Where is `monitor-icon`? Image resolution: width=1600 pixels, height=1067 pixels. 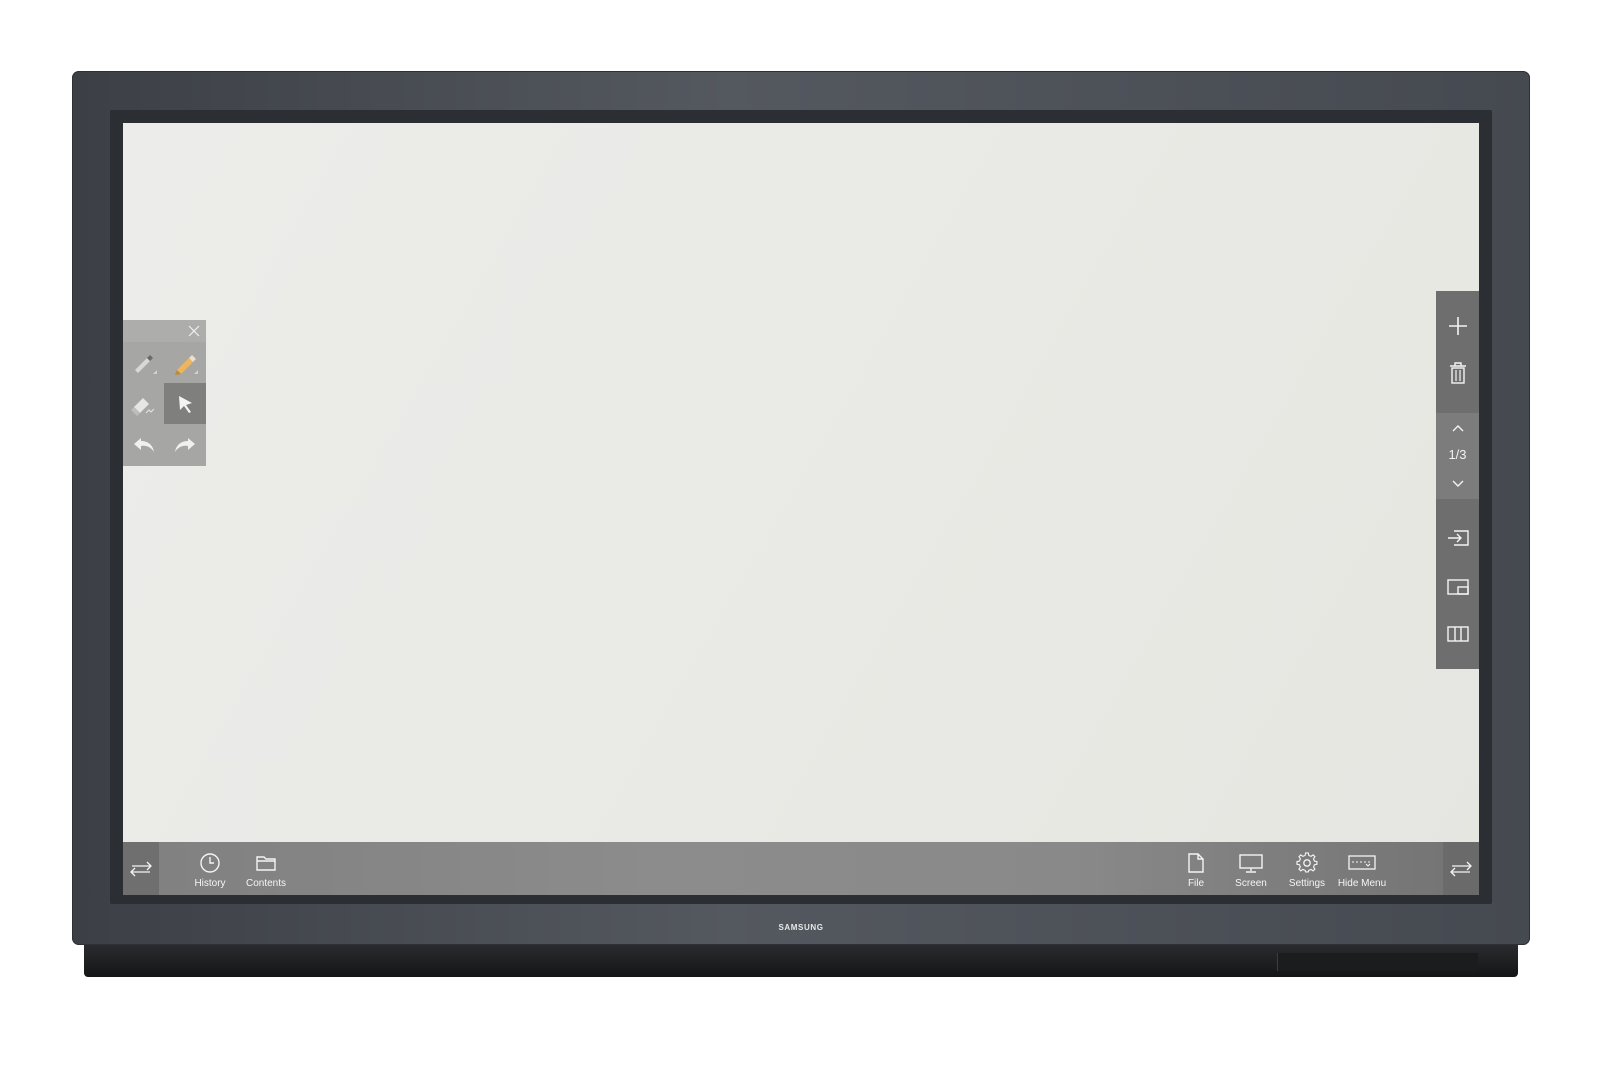
monitor-icon is located at coordinates (1251, 863).